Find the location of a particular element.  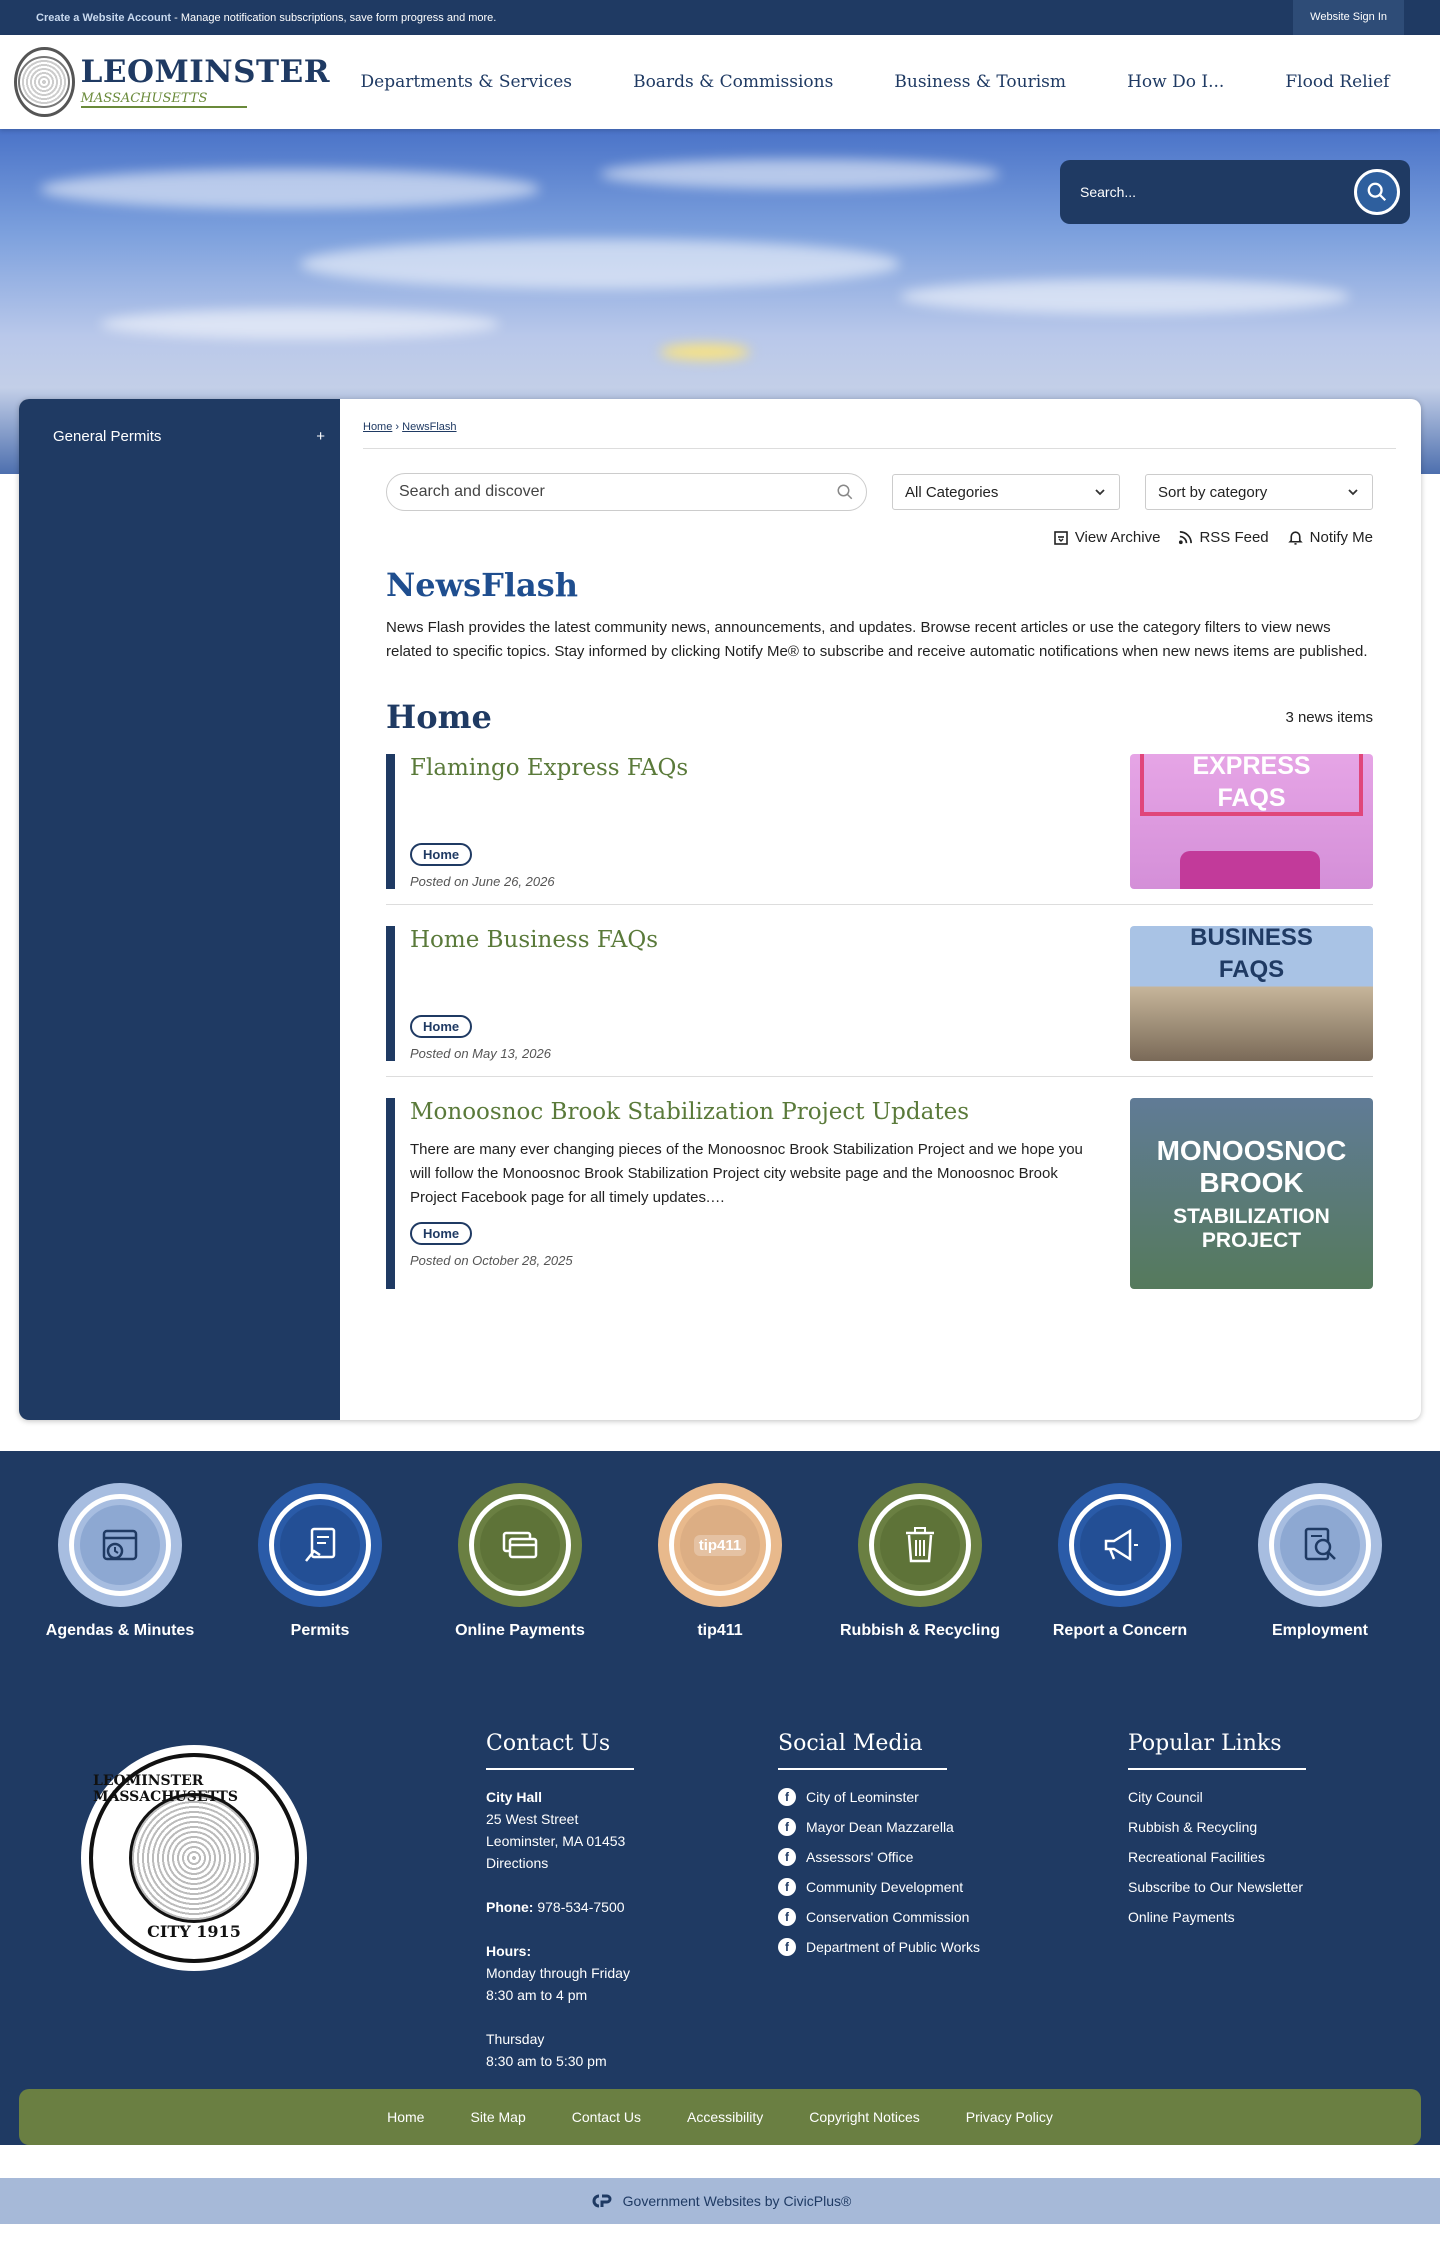

social-link-label: Mayor Dean Mazzarella is located at coordinates (880, 1827).